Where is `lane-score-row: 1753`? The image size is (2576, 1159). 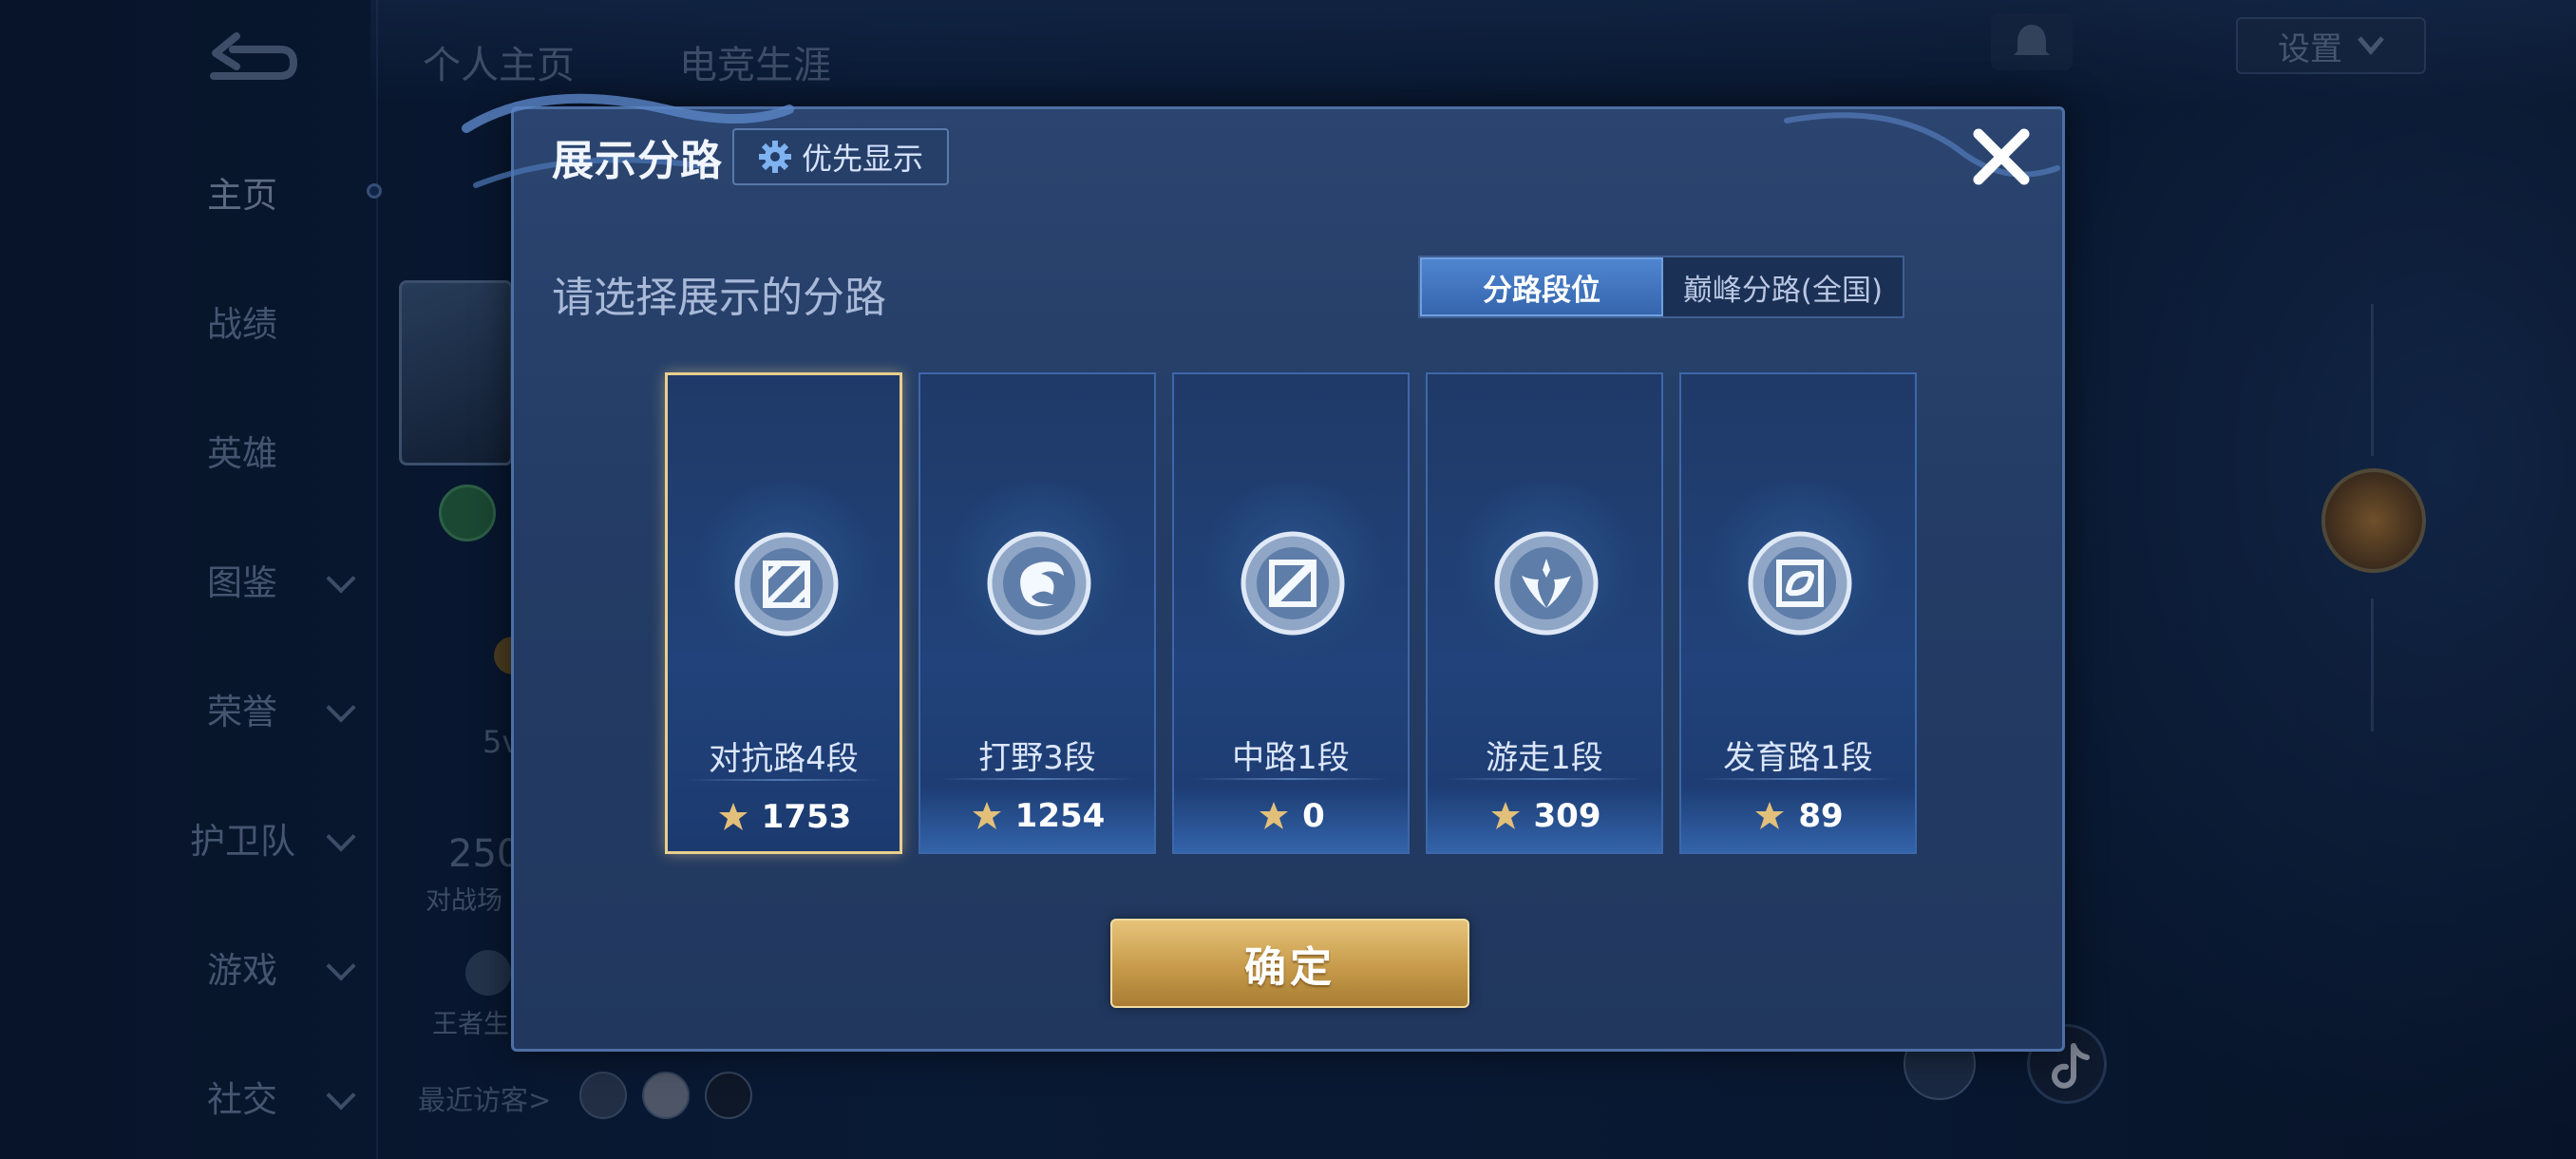
lane-score-row: 1753 is located at coordinates (784, 817).